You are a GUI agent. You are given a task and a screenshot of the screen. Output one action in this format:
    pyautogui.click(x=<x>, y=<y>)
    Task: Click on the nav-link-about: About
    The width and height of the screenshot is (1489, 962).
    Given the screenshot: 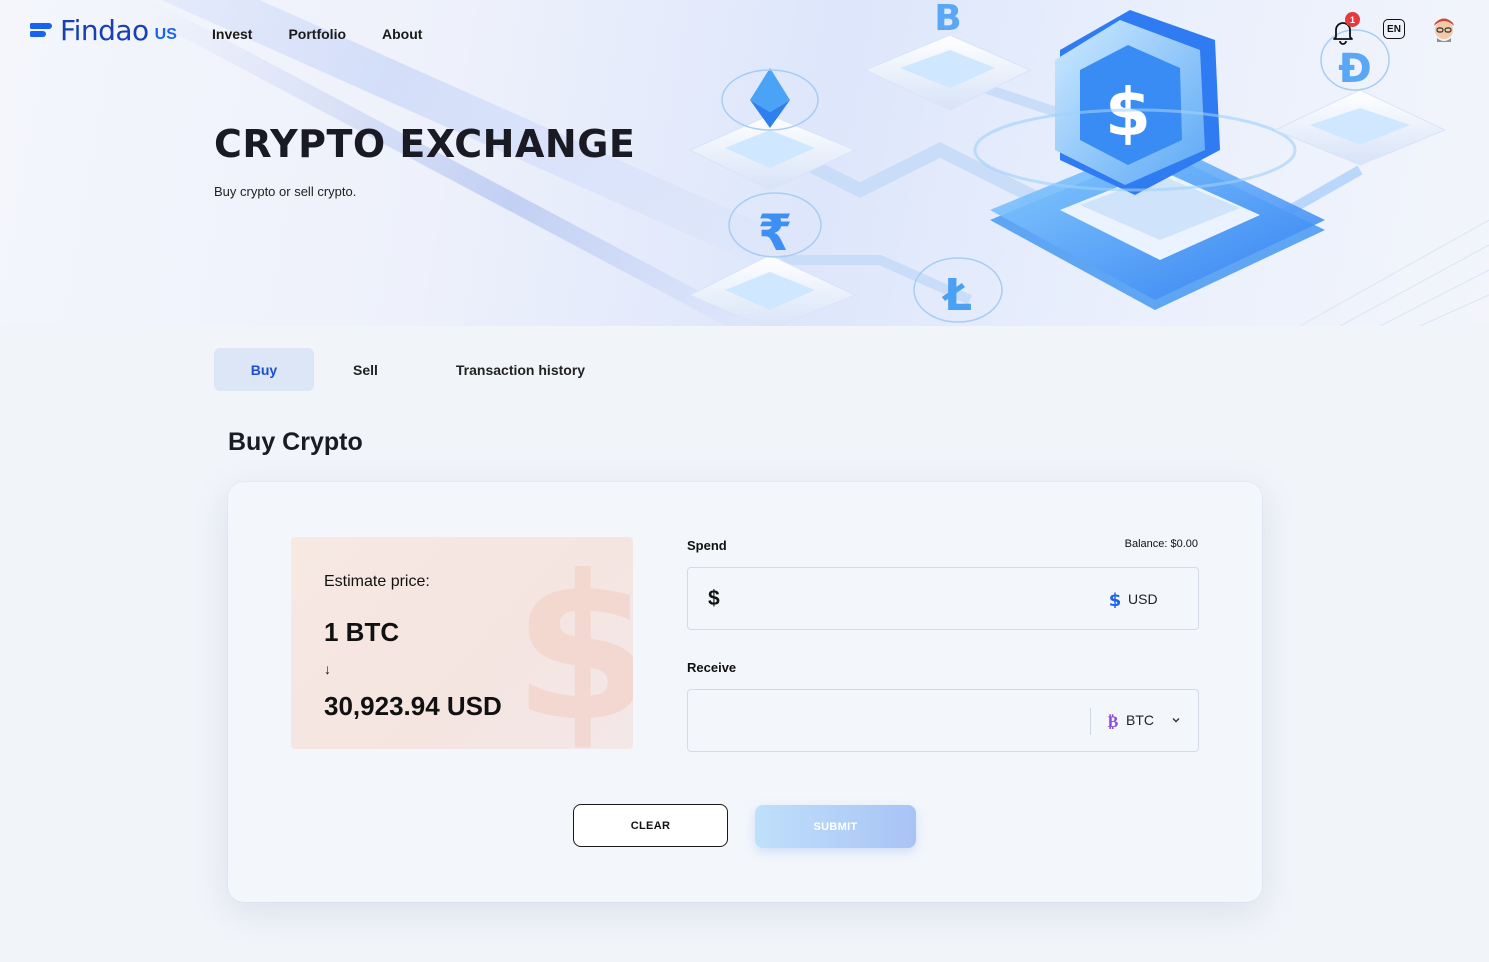 What is the action you would take?
    pyautogui.click(x=402, y=34)
    